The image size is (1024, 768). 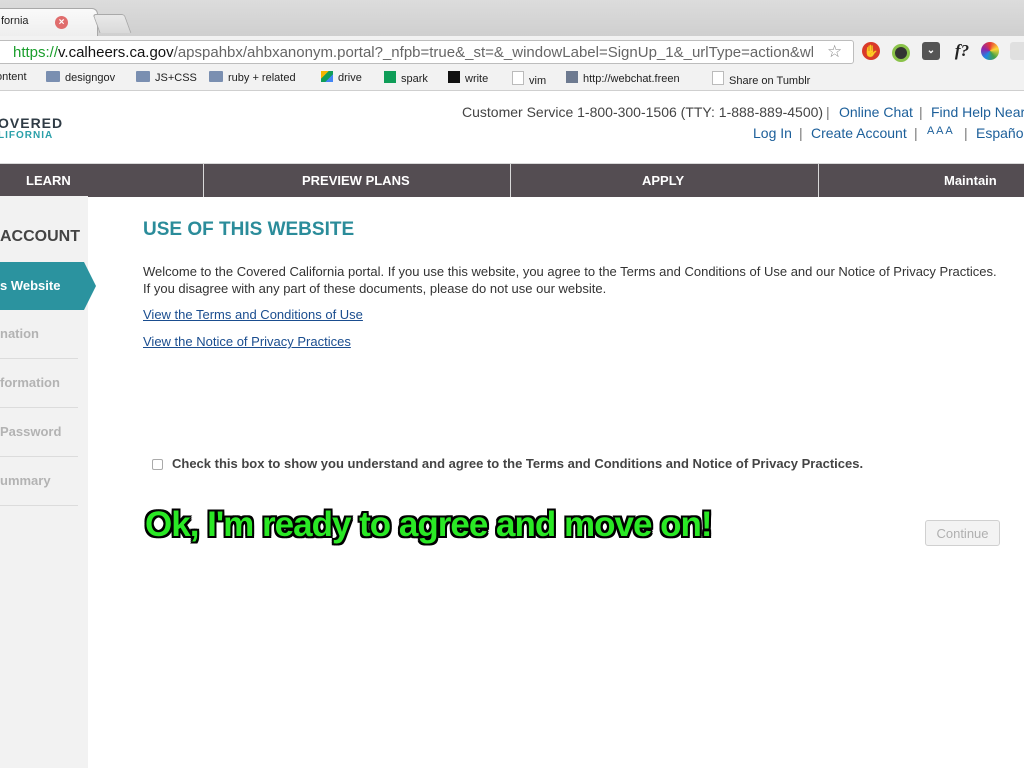 I want to click on bookmark-label: http://webchat.freen, so click(x=631, y=79).